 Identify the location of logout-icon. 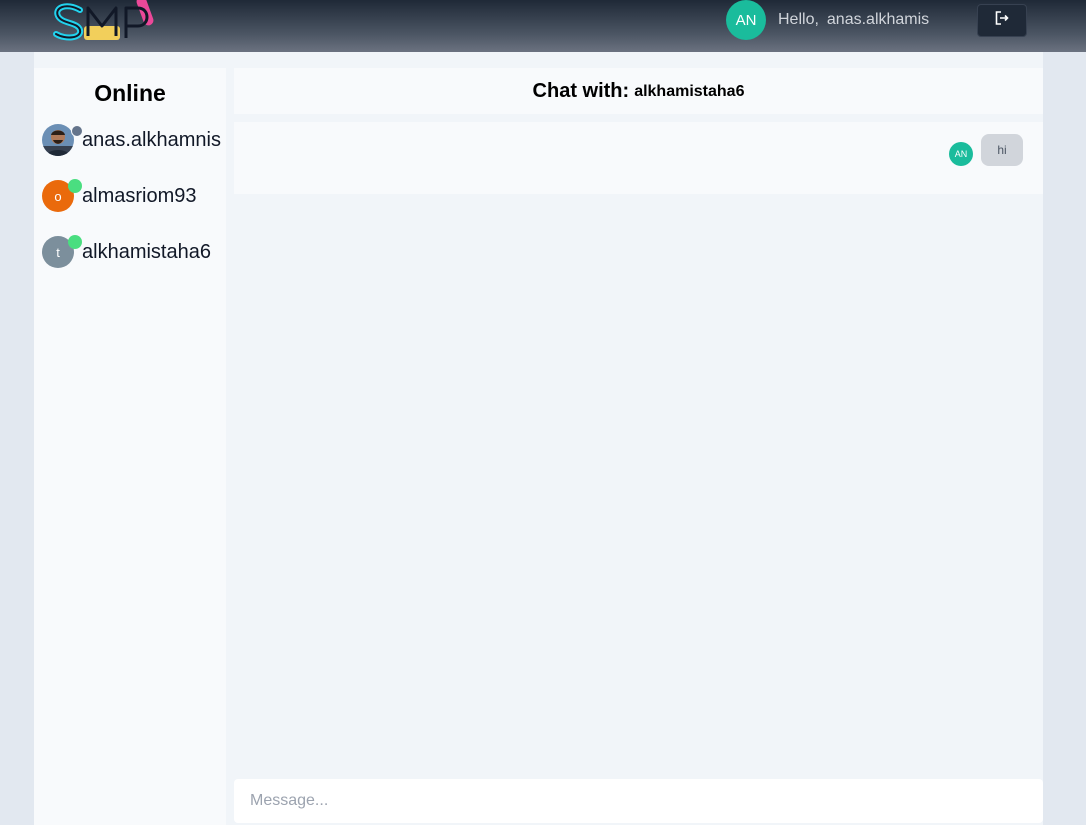
(1002, 20).